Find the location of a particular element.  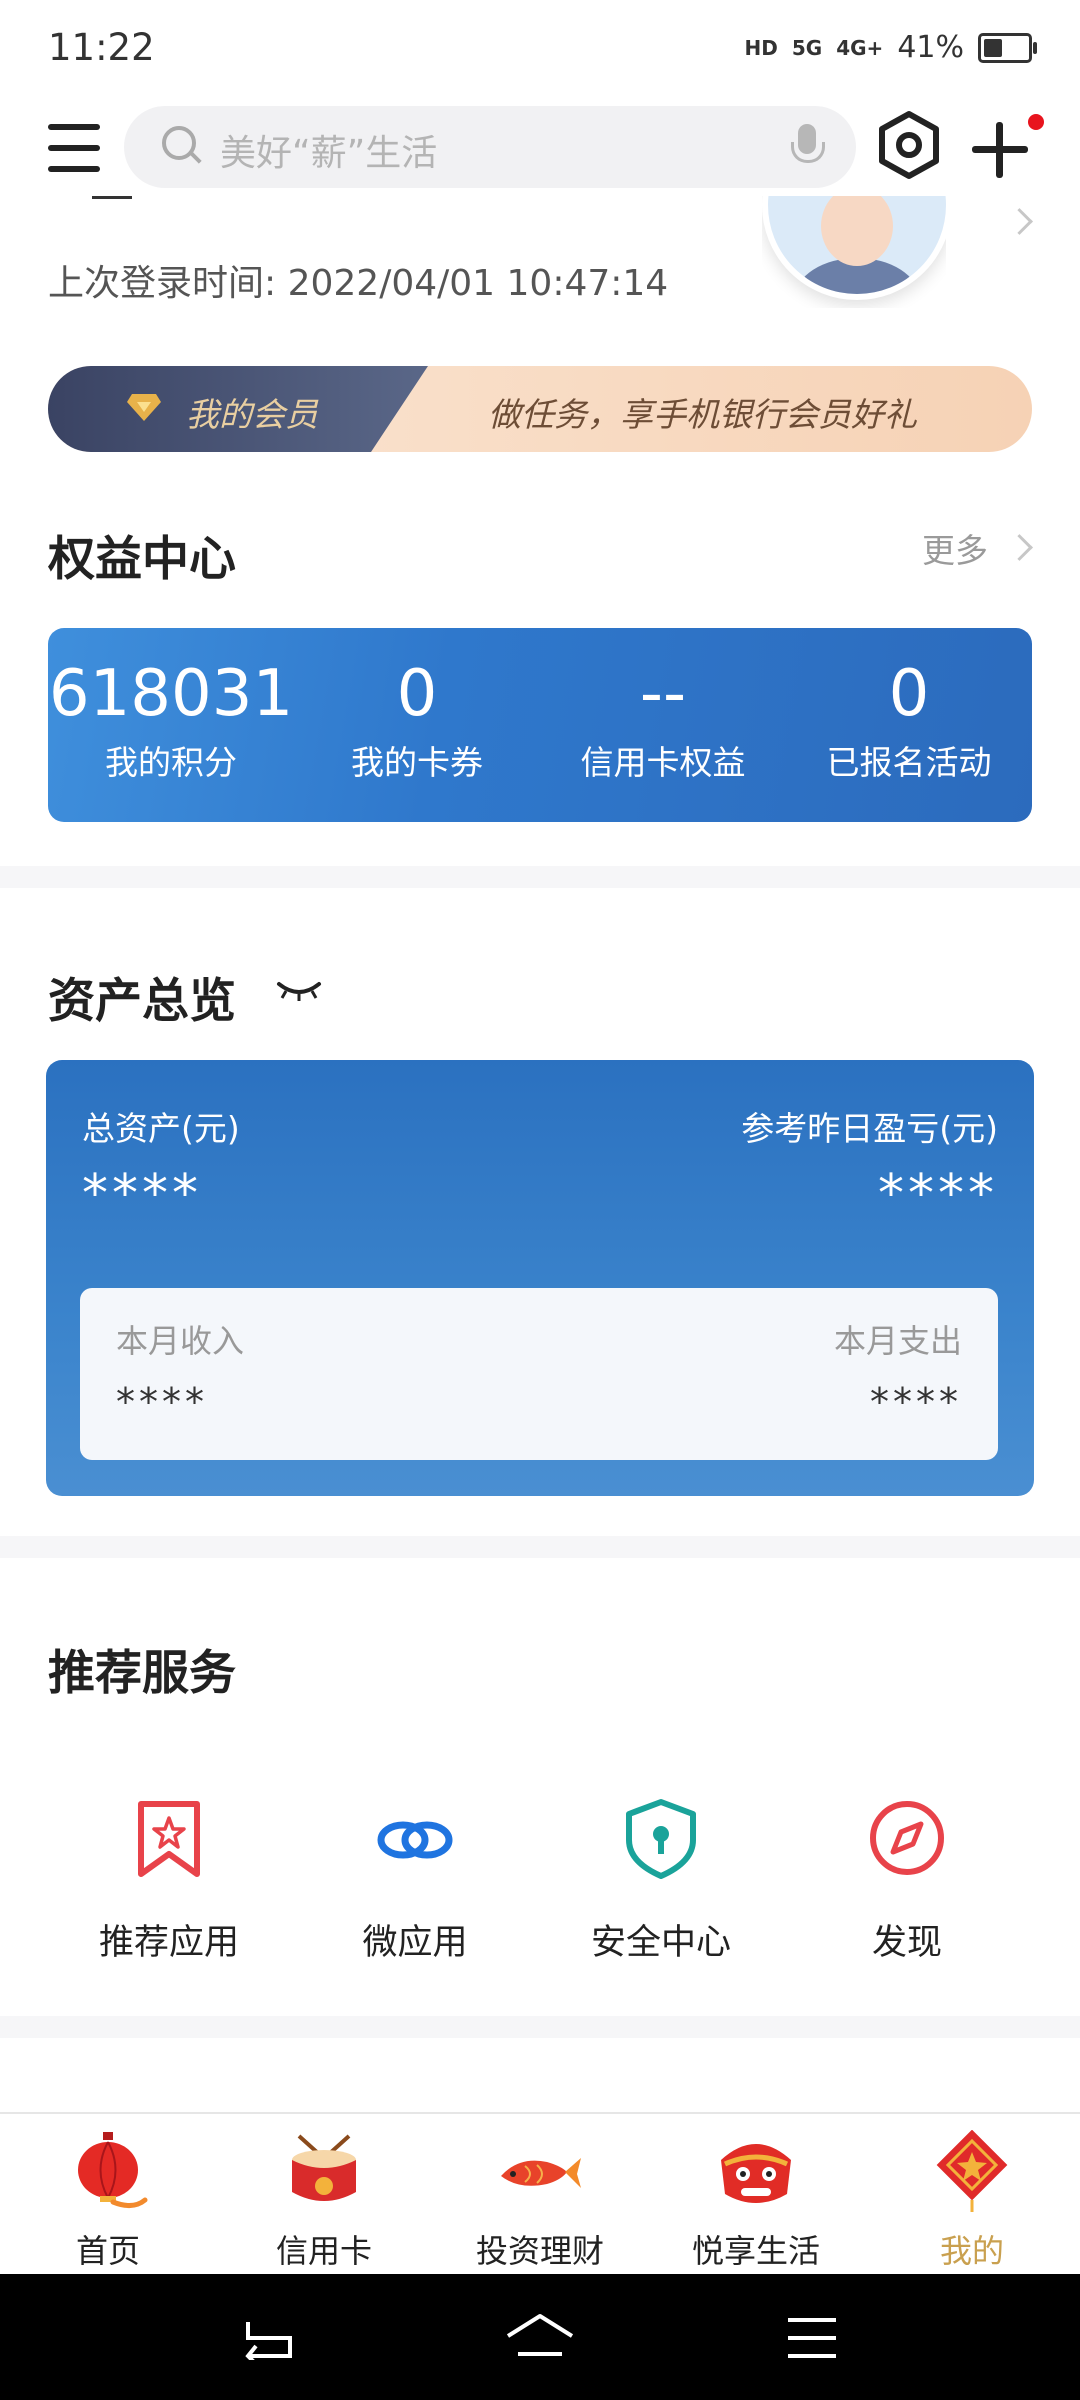

shield-lock-icon is located at coordinates (661, 1839).